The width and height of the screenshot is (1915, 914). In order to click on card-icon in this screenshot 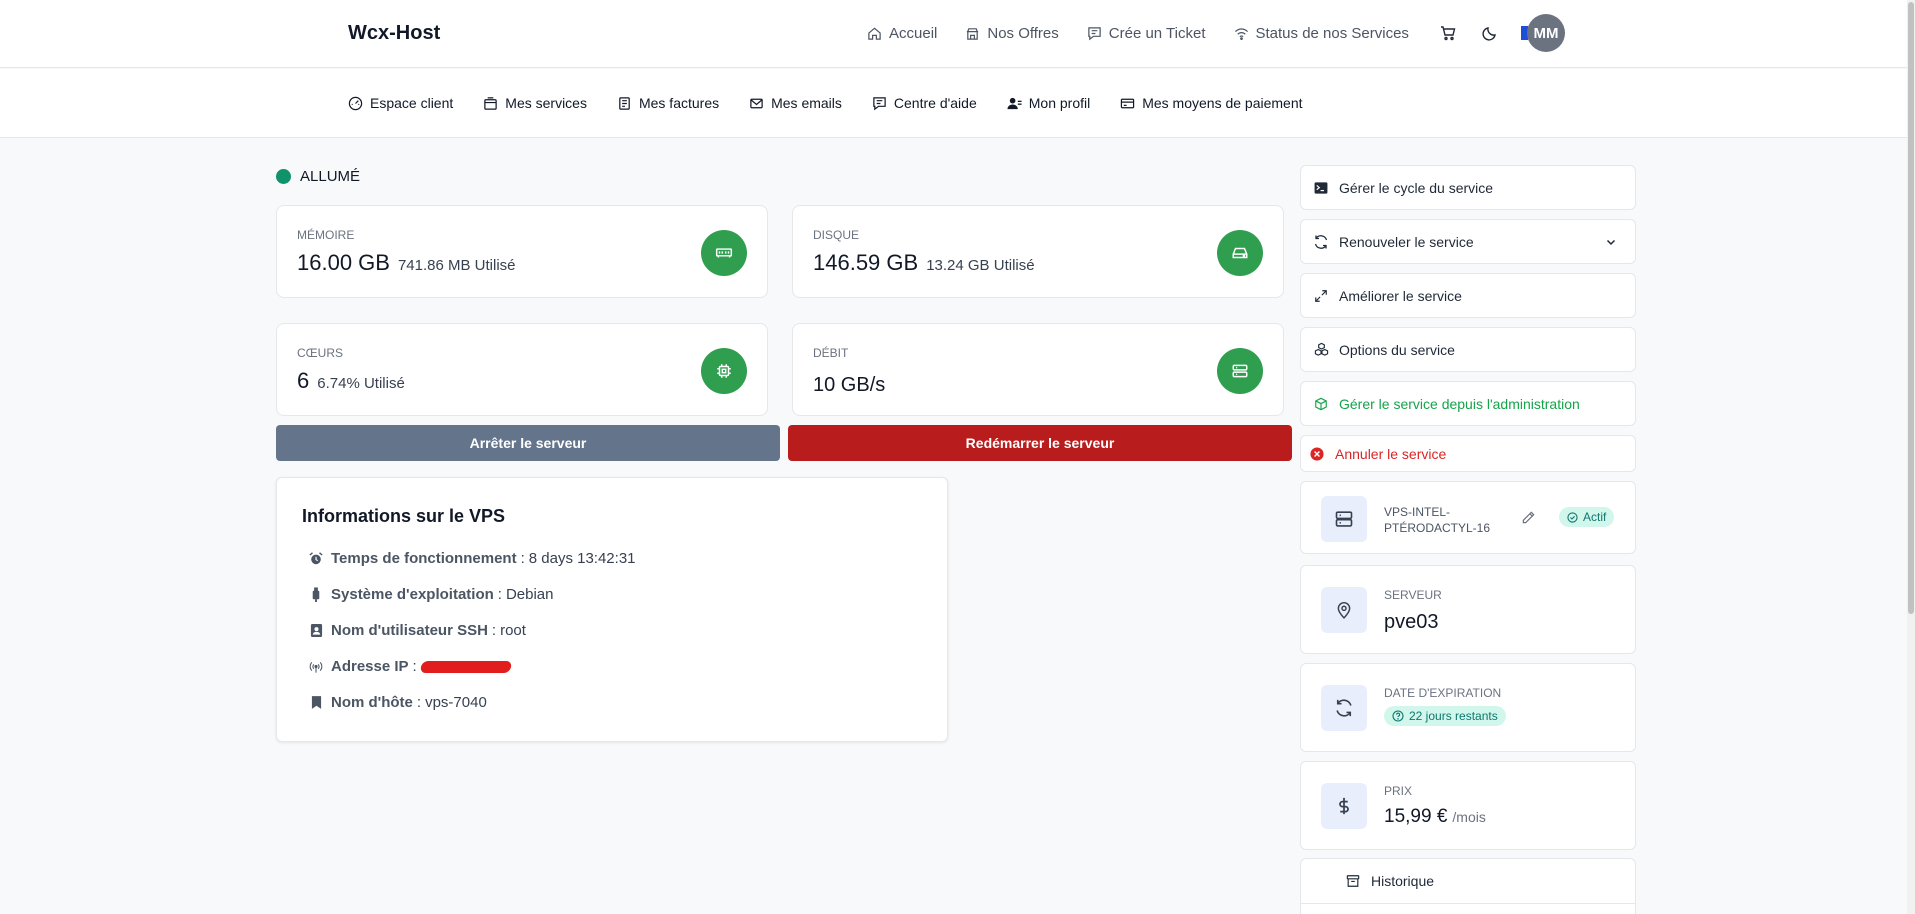, I will do `click(1127, 103)`.